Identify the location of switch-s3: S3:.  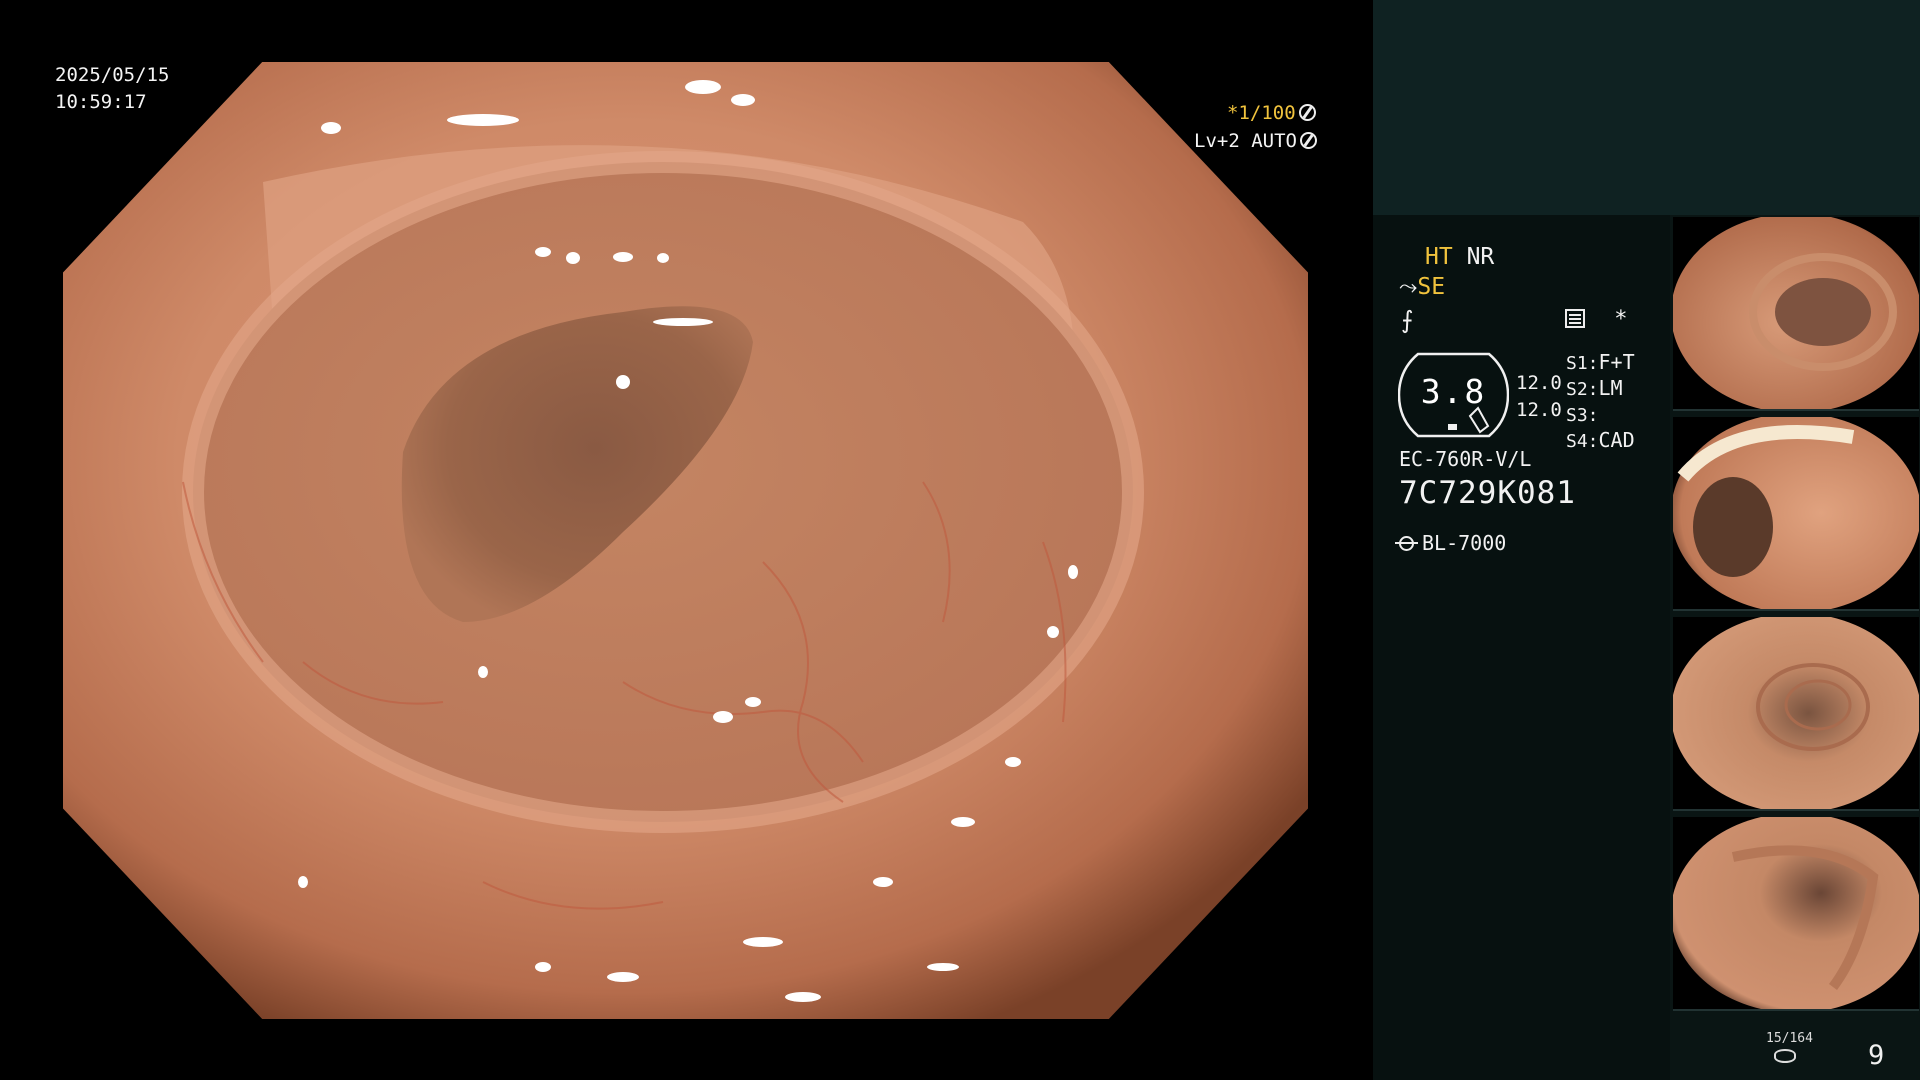
(1600, 415).